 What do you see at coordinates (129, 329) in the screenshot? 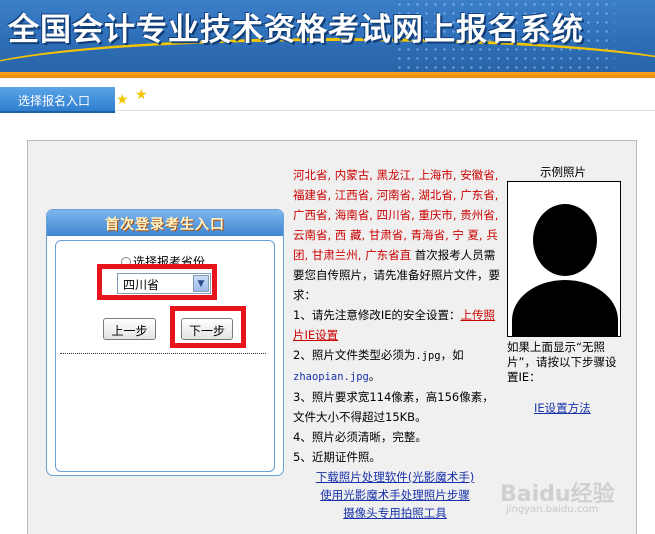
I see `prev-step-button: 上一步` at bounding box center [129, 329].